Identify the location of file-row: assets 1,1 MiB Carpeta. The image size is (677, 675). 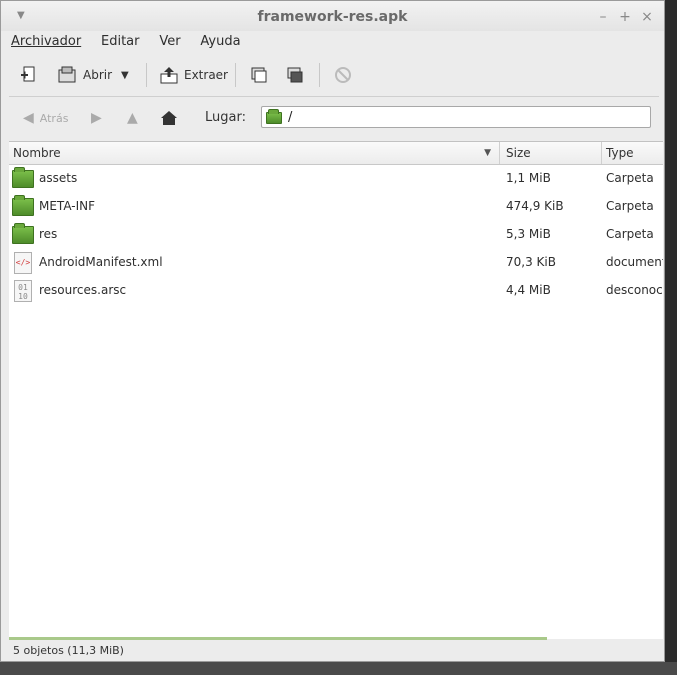
(336, 178).